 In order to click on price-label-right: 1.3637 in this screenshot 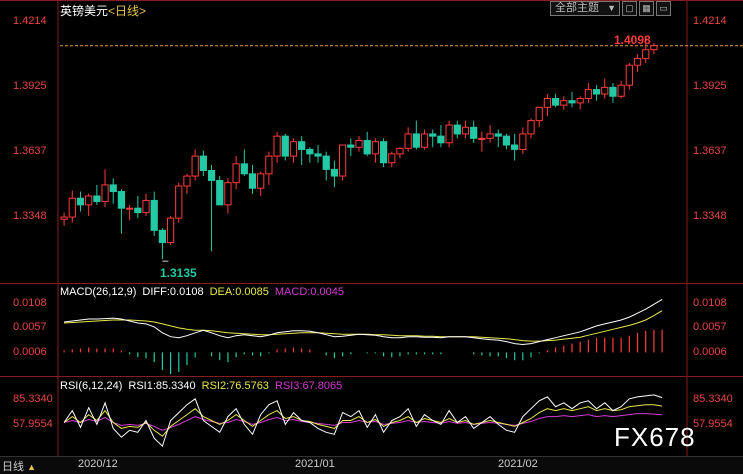, I will do `click(710, 151)`.